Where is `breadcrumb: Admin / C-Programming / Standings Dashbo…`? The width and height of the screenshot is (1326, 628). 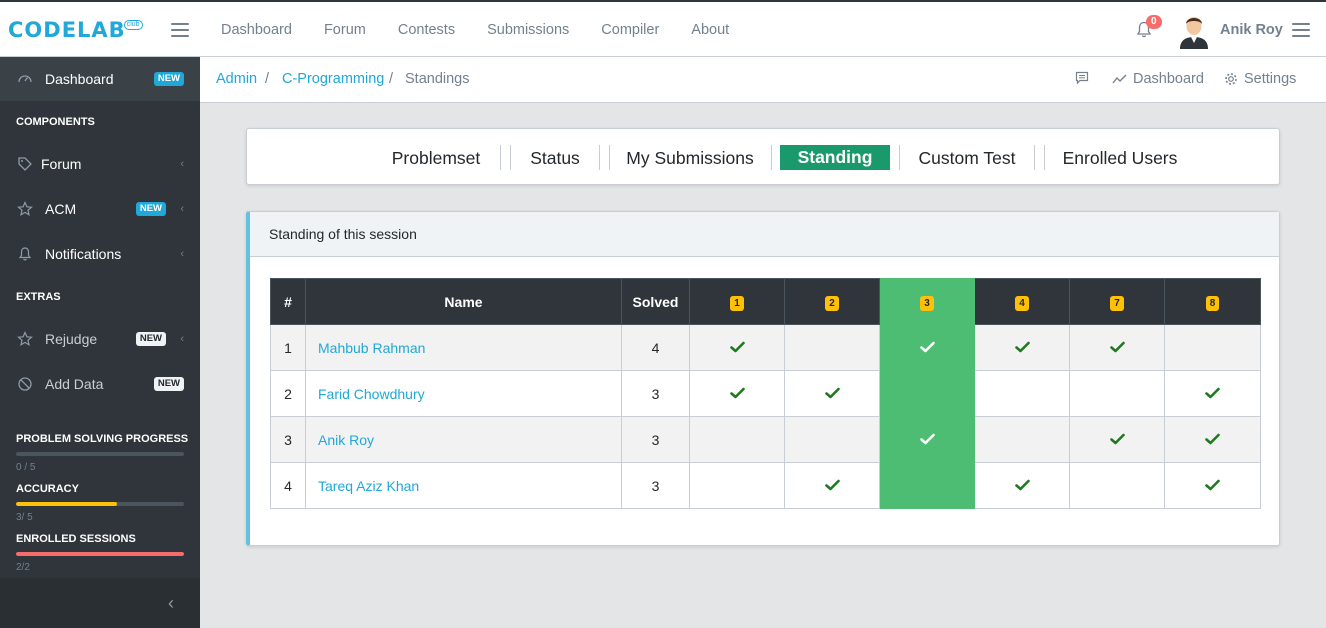 breadcrumb: Admin / C-Programming / Standings Dashbo… is located at coordinates (763, 80).